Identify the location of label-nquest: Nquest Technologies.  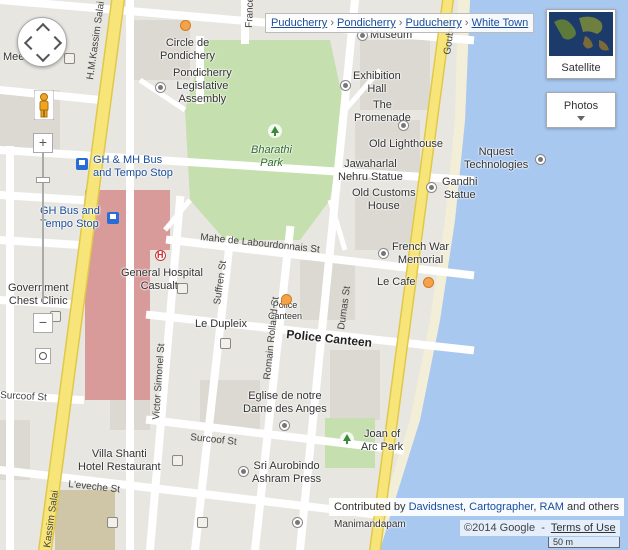
(496, 159).